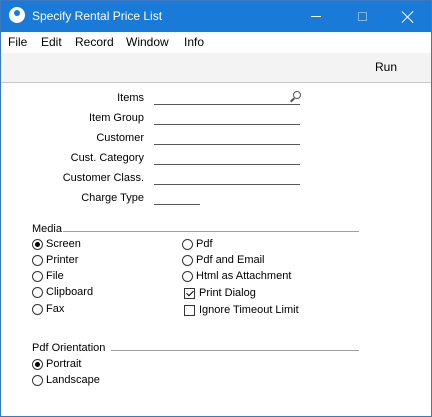 The height and width of the screenshot is (417, 432). What do you see at coordinates (230, 260) in the screenshot?
I see `media-option-pdf-email-label: Pdf and Email` at bounding box center [230, 260].